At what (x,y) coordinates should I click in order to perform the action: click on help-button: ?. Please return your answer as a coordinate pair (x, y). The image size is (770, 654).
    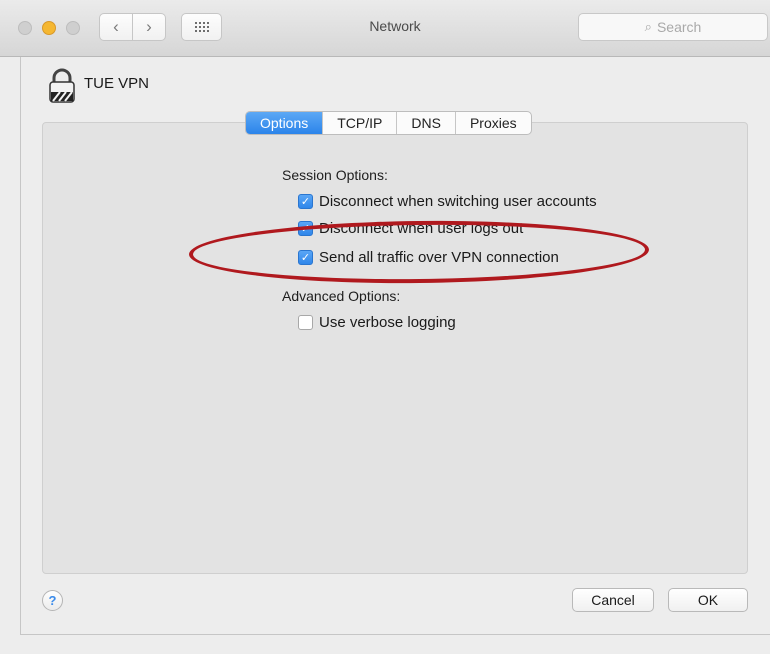
    Looking at the image, I should click on (52, 600).